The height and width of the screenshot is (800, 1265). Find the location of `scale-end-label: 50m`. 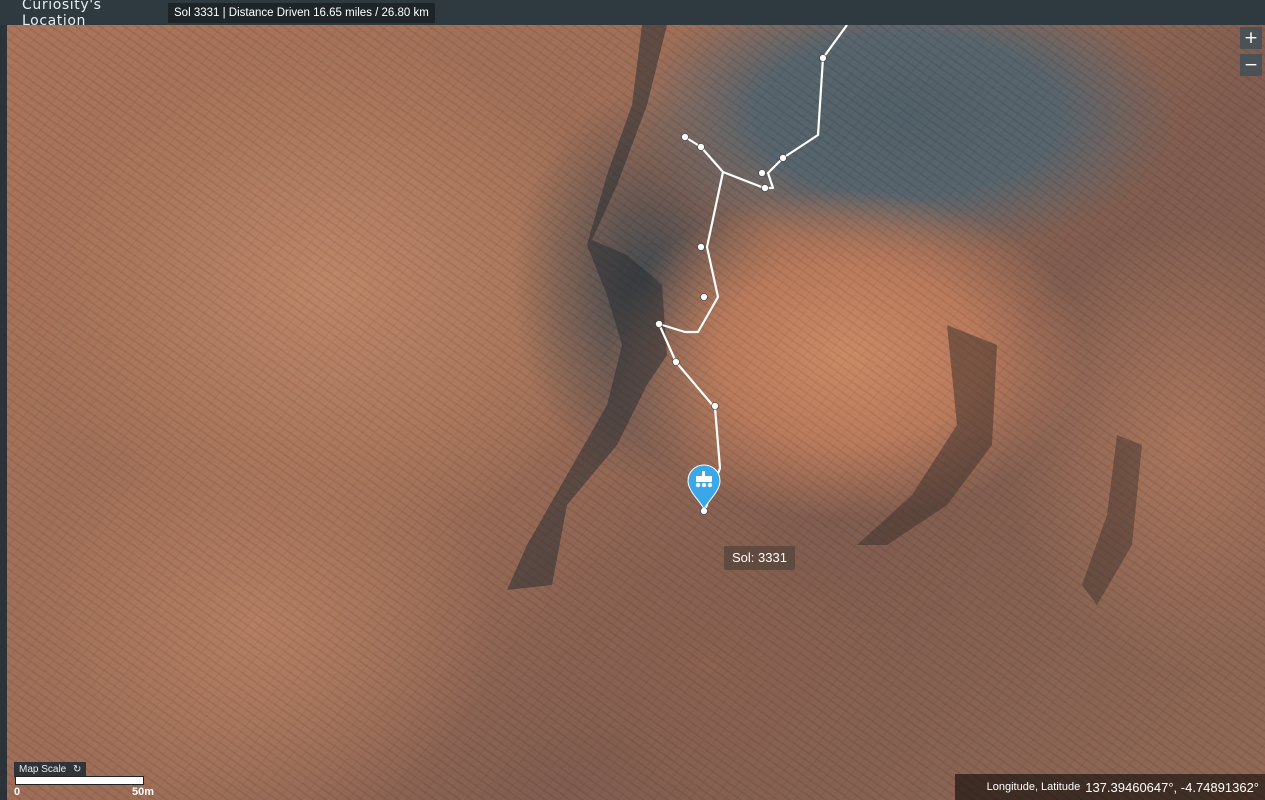

scale-end-label: 50m is located at coordinates (143, 792).